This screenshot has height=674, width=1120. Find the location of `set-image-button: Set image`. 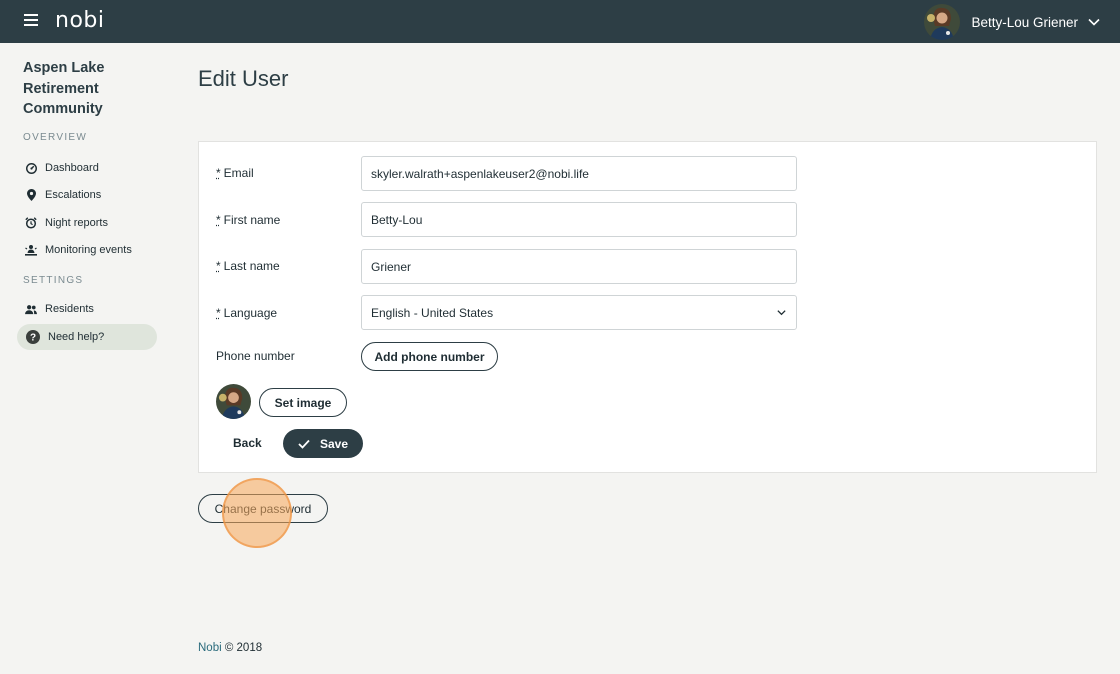

set-image-button: Set image is located at coordinates (303, 402).